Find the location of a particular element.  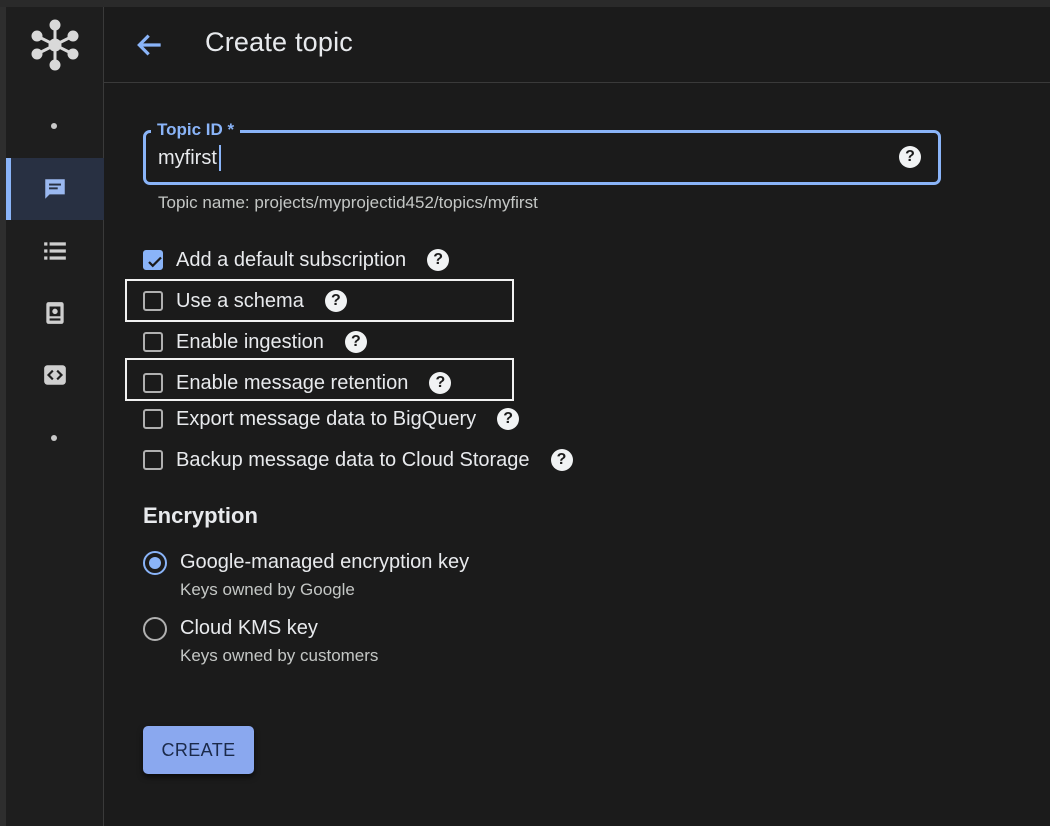

encryption-heading: Encryption is located at coordinates (200, 515).